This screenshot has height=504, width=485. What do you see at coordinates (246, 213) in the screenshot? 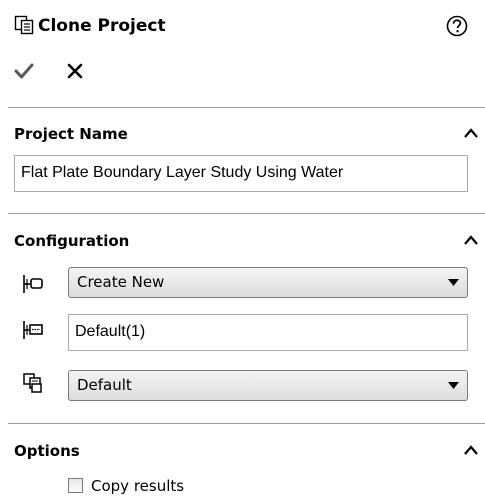
I see `project-name-divider` at bounding box center [246, 213].